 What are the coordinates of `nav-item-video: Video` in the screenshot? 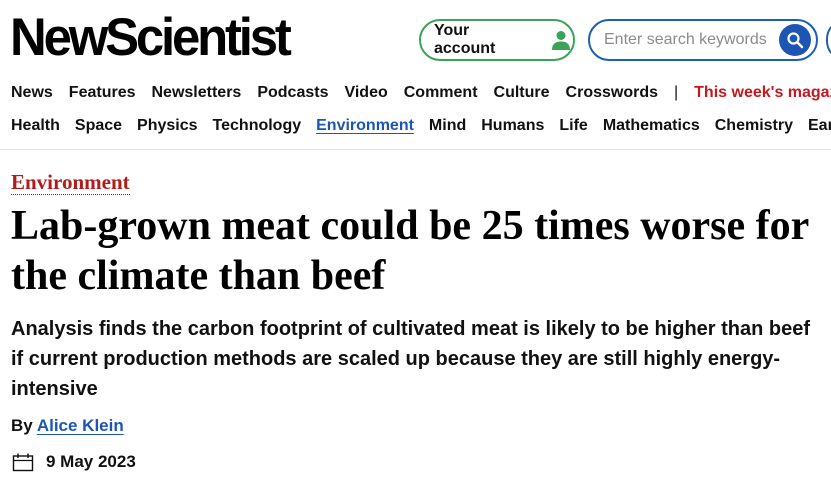 It's located at (365, 93).